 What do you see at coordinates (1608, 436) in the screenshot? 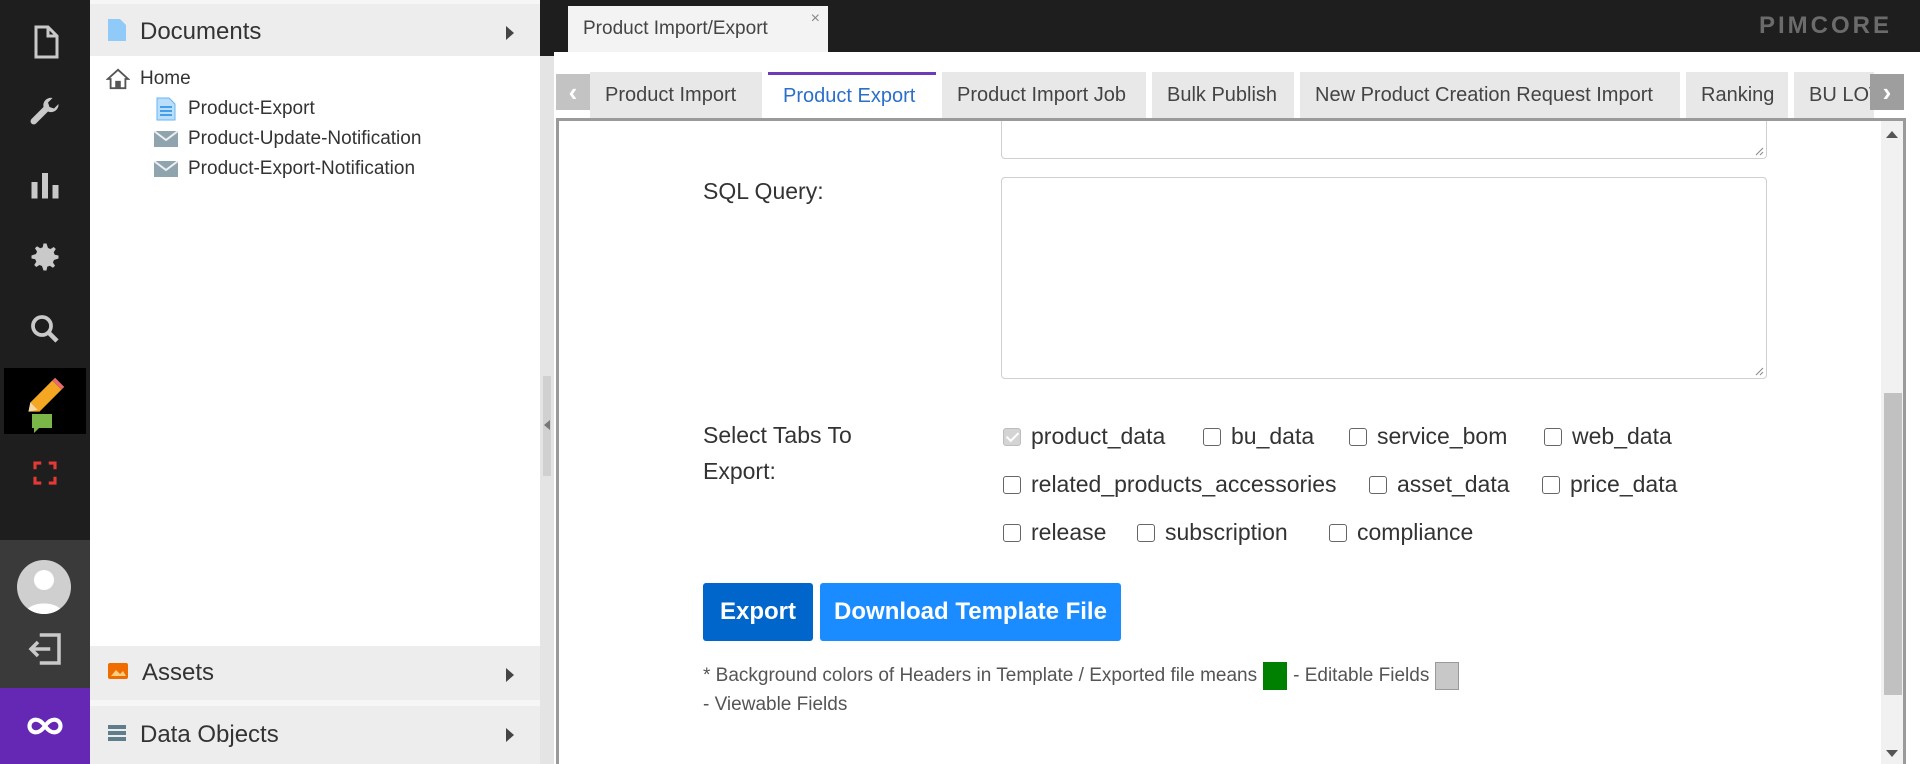
I see `checkbox-web-data: web_data` at bounding box center [1608, 436].